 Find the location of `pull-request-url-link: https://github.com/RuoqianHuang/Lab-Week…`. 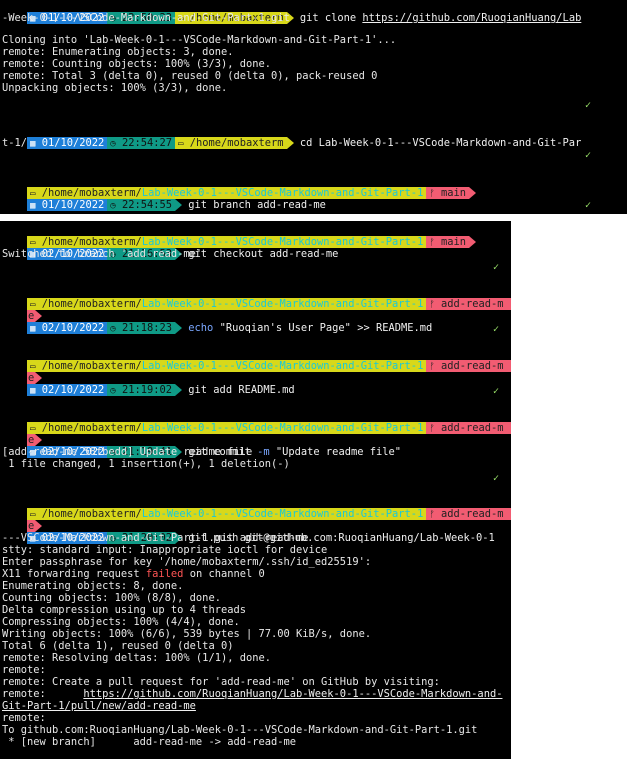

pull-request-url-link: https://github.com/RuoqianHuang/Lab-Week… is located at coordinates (292, 694).